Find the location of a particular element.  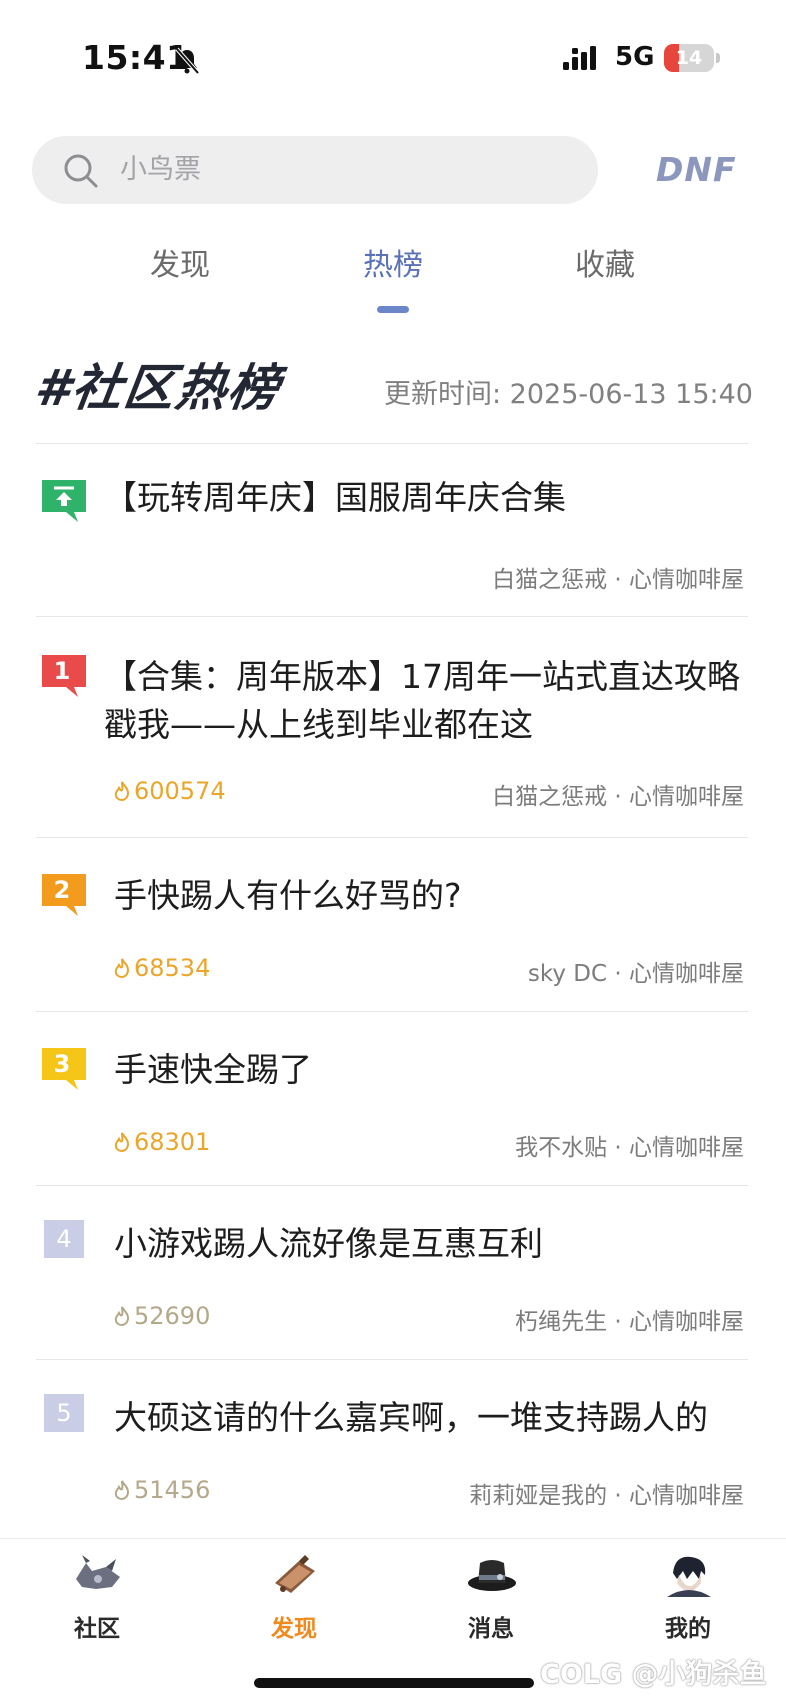

item-title: 手速快全踢了 is located at coordinates (434, 1070).